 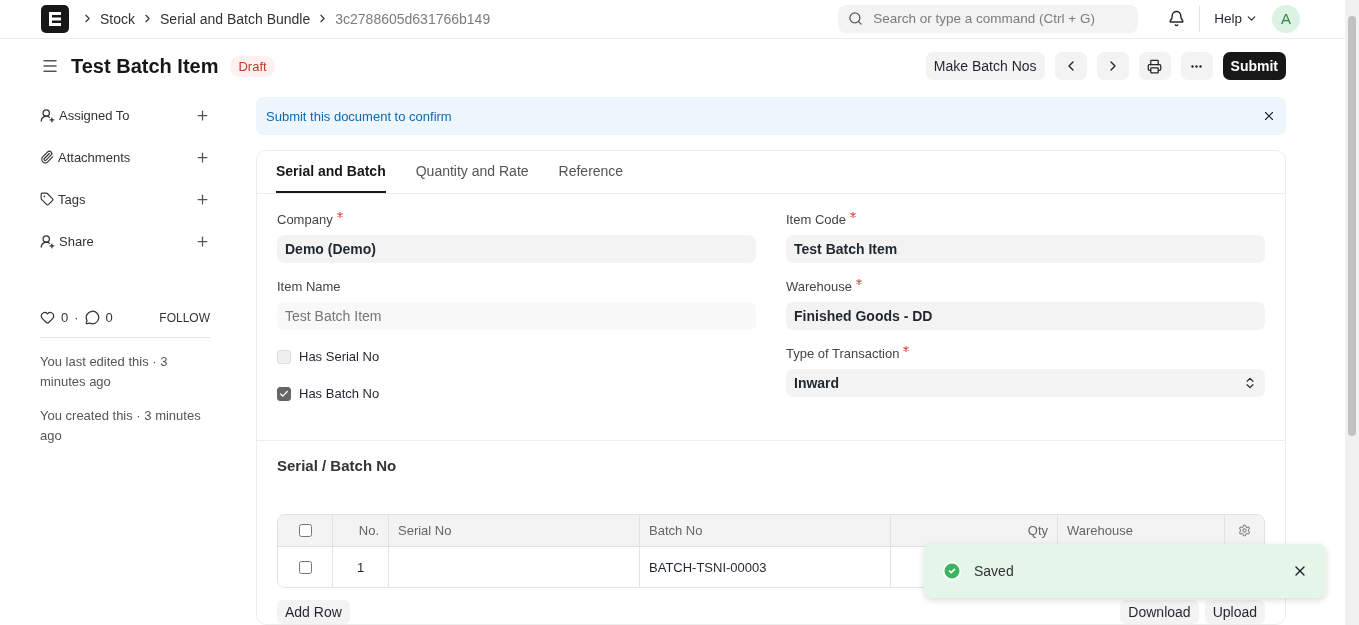 What do you see at coordinates (65, 317) in the screenshot?
I see `like-count: 0` at bounding box center [65, 317].